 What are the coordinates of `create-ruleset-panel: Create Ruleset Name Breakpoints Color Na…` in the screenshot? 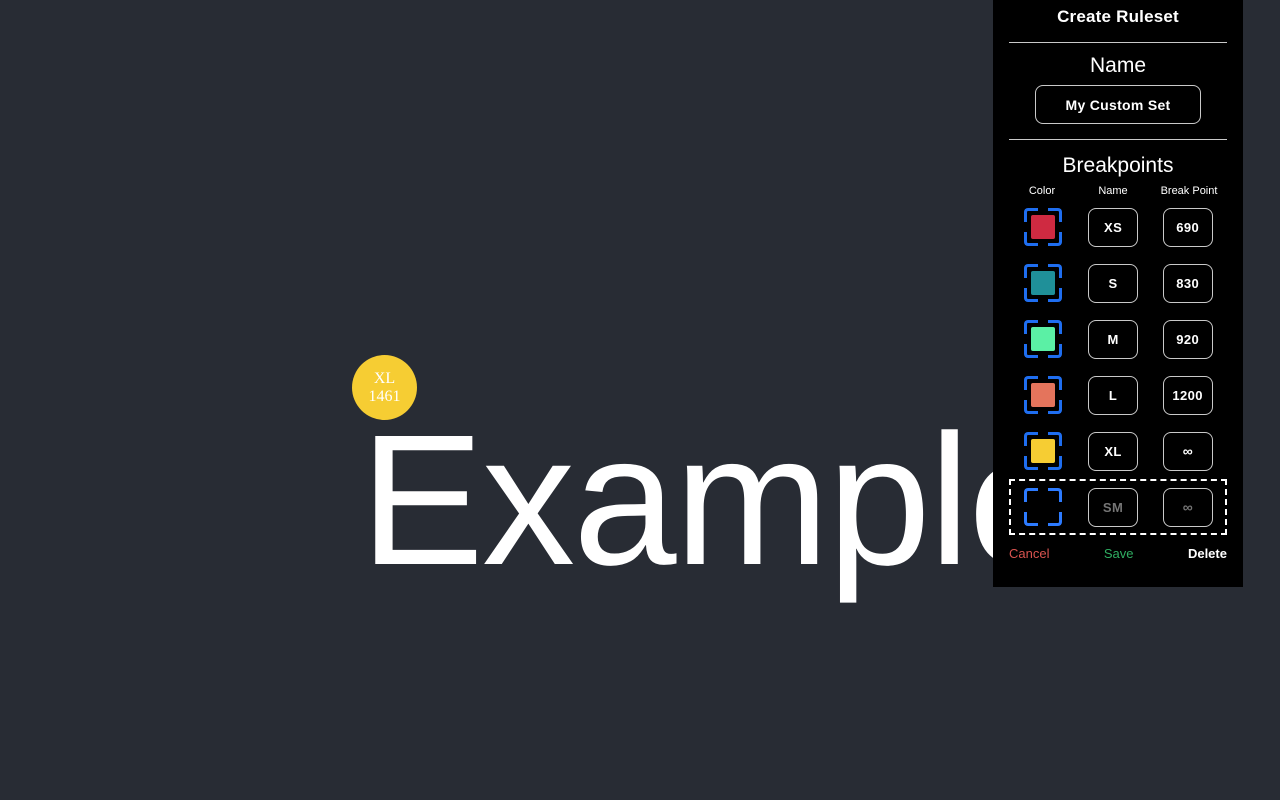 It's located at (1118, 293).